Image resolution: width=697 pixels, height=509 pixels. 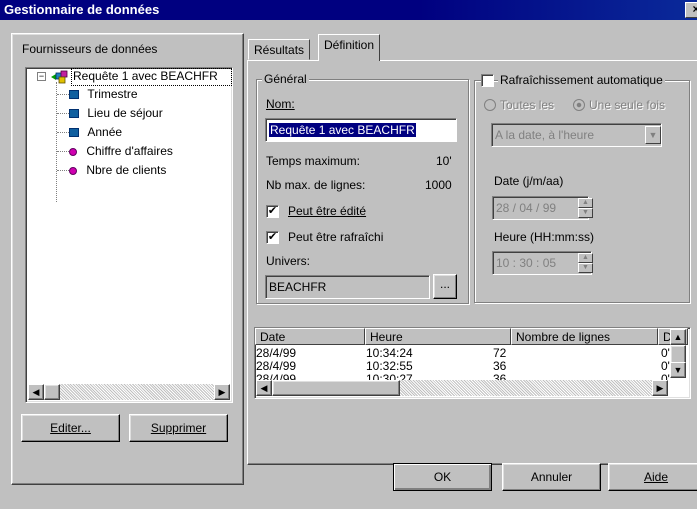 What do you see at coordinates (145, 76) in the screenshot?
I see `tree-root-label: Requête 1 avec BEACHFR` at bounding box center [145, 76].